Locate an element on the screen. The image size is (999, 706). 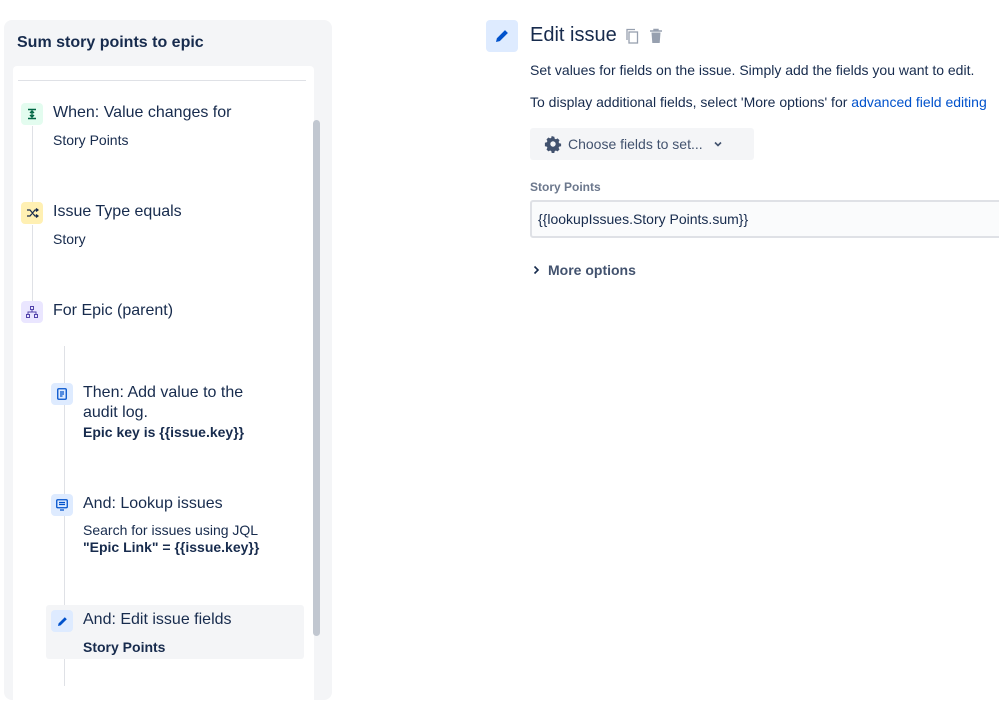
more-options-toggle: More options is located at coordinates (583, 270).